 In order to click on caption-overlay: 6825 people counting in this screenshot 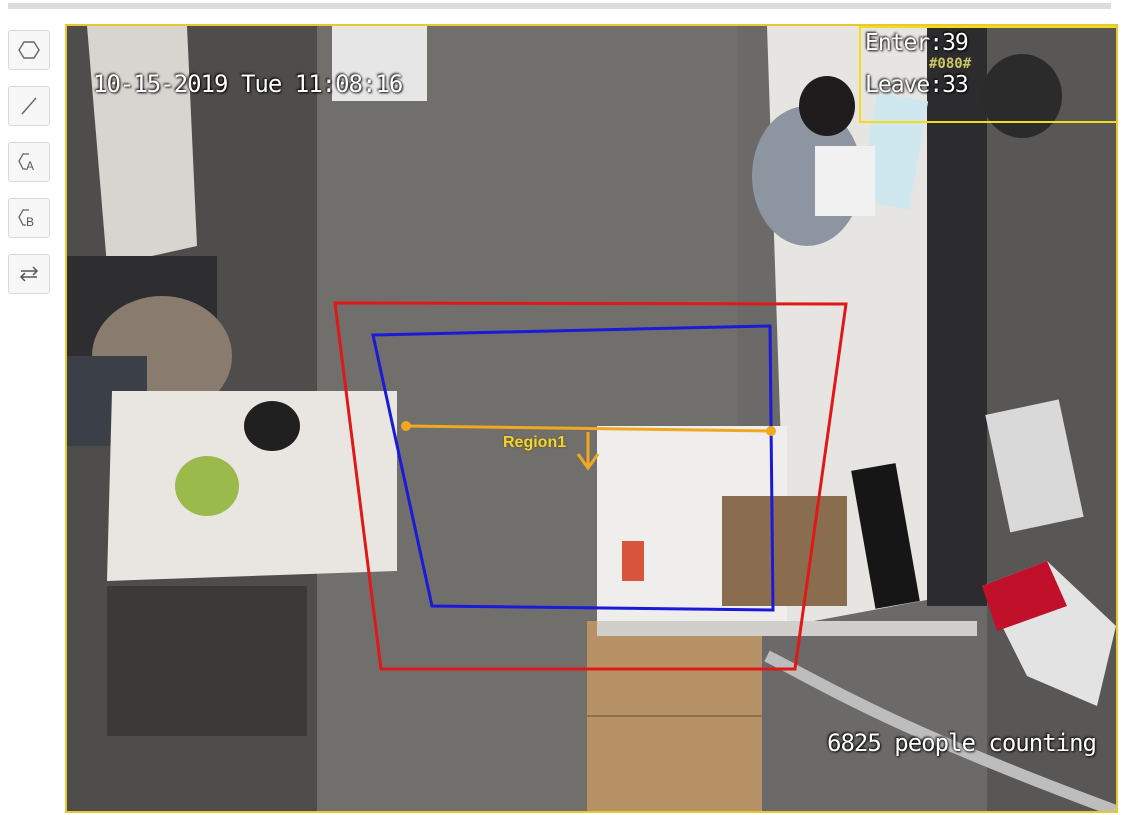, I will do `click(962, 743)`.